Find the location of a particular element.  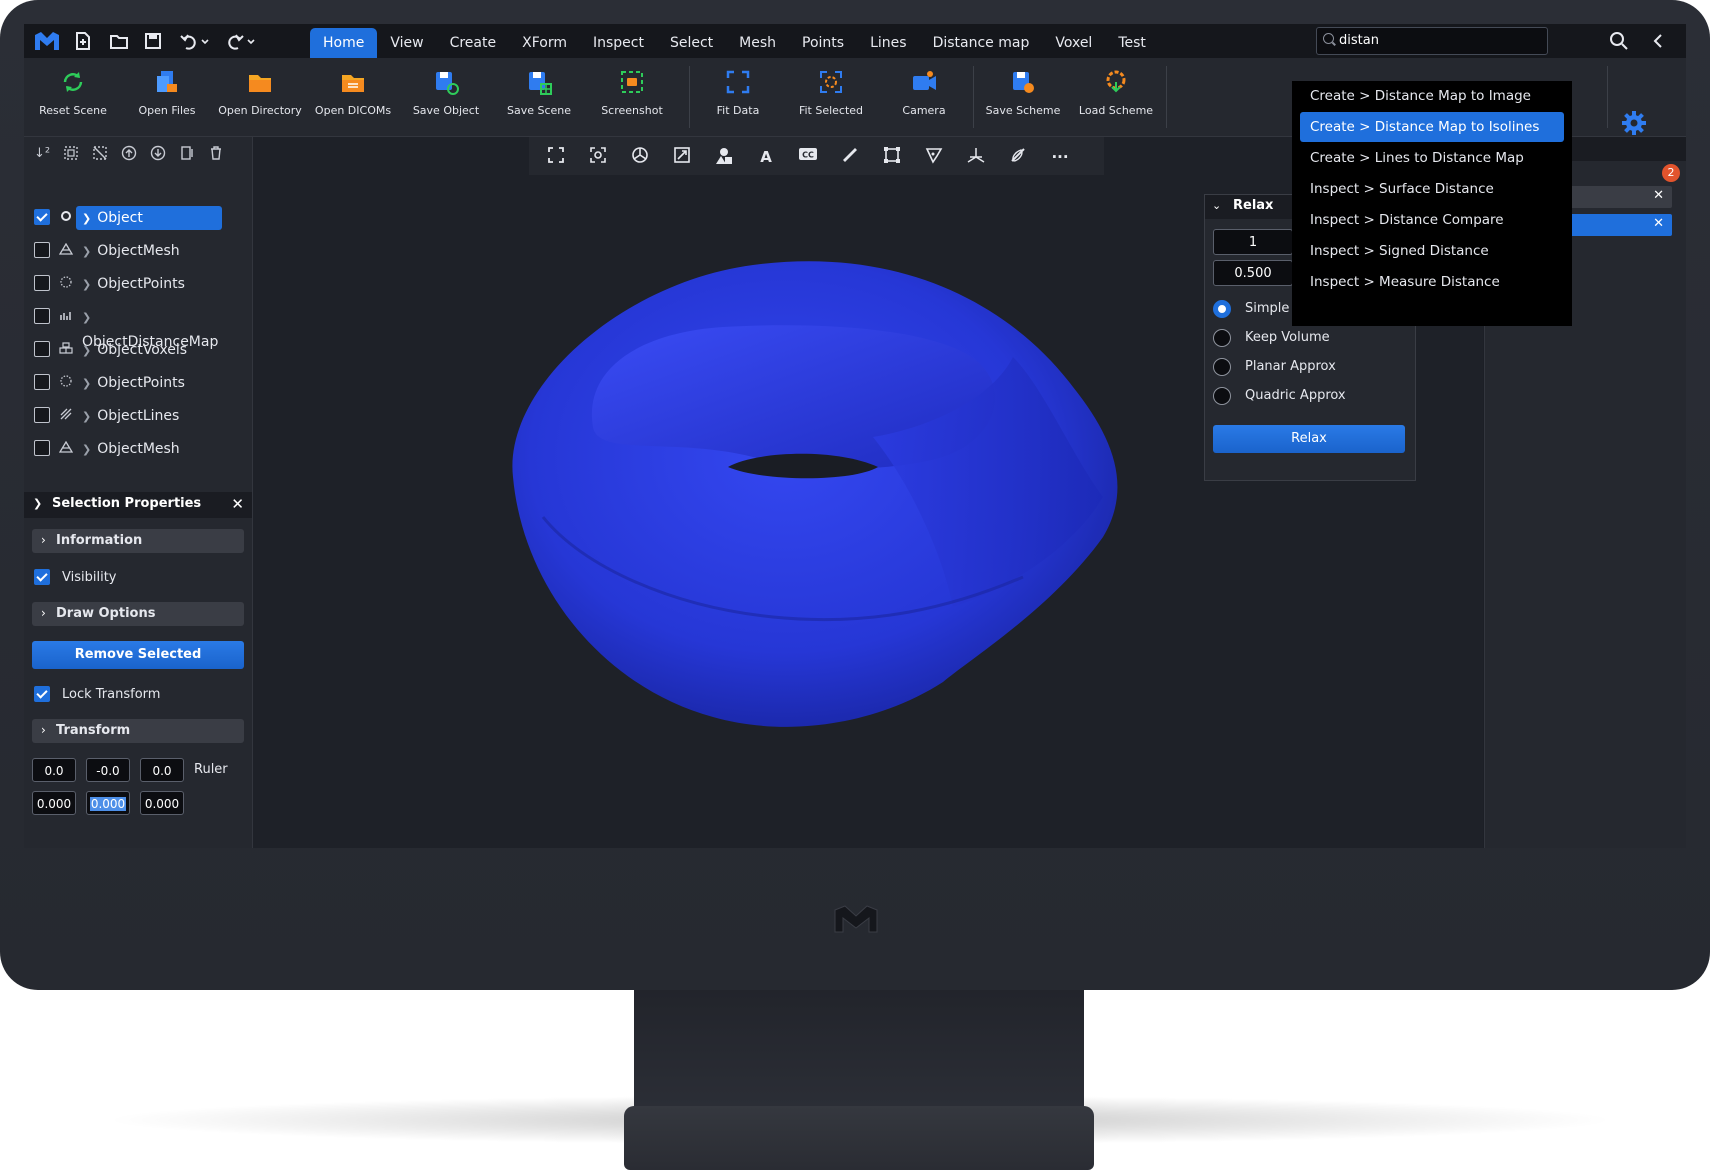

scale-y-field: 0.000 is located at coordinates (108, 803).